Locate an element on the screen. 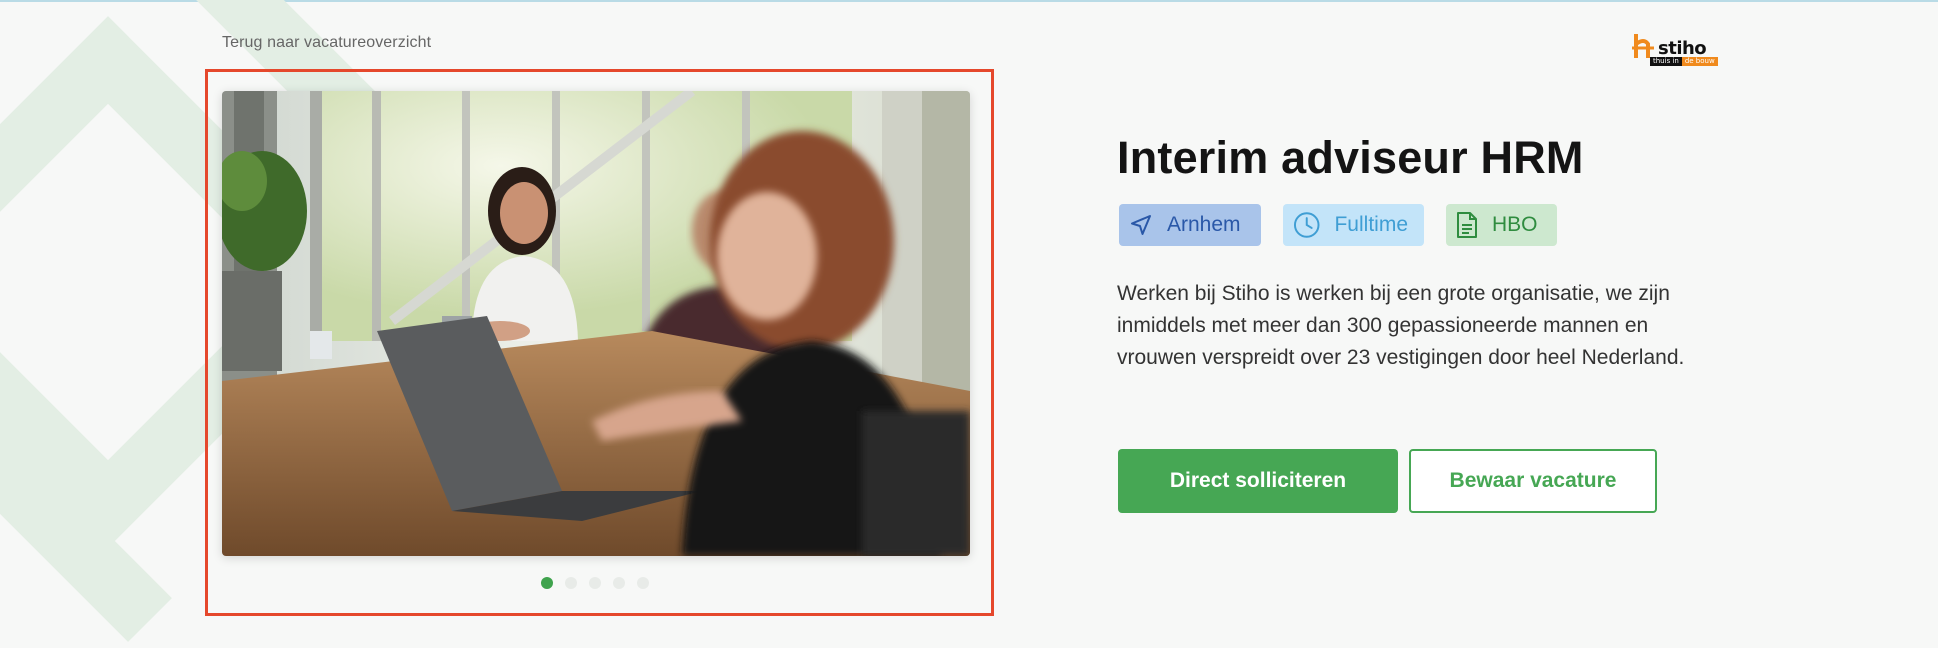  back-to-vacancies-link: Terug naar vacatureoverzicht is located at coordinates (326, 43).